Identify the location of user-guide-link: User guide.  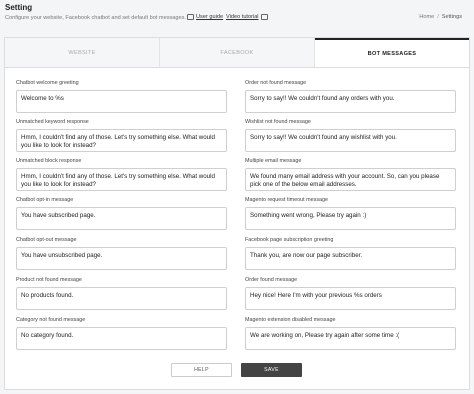
(205, 17).